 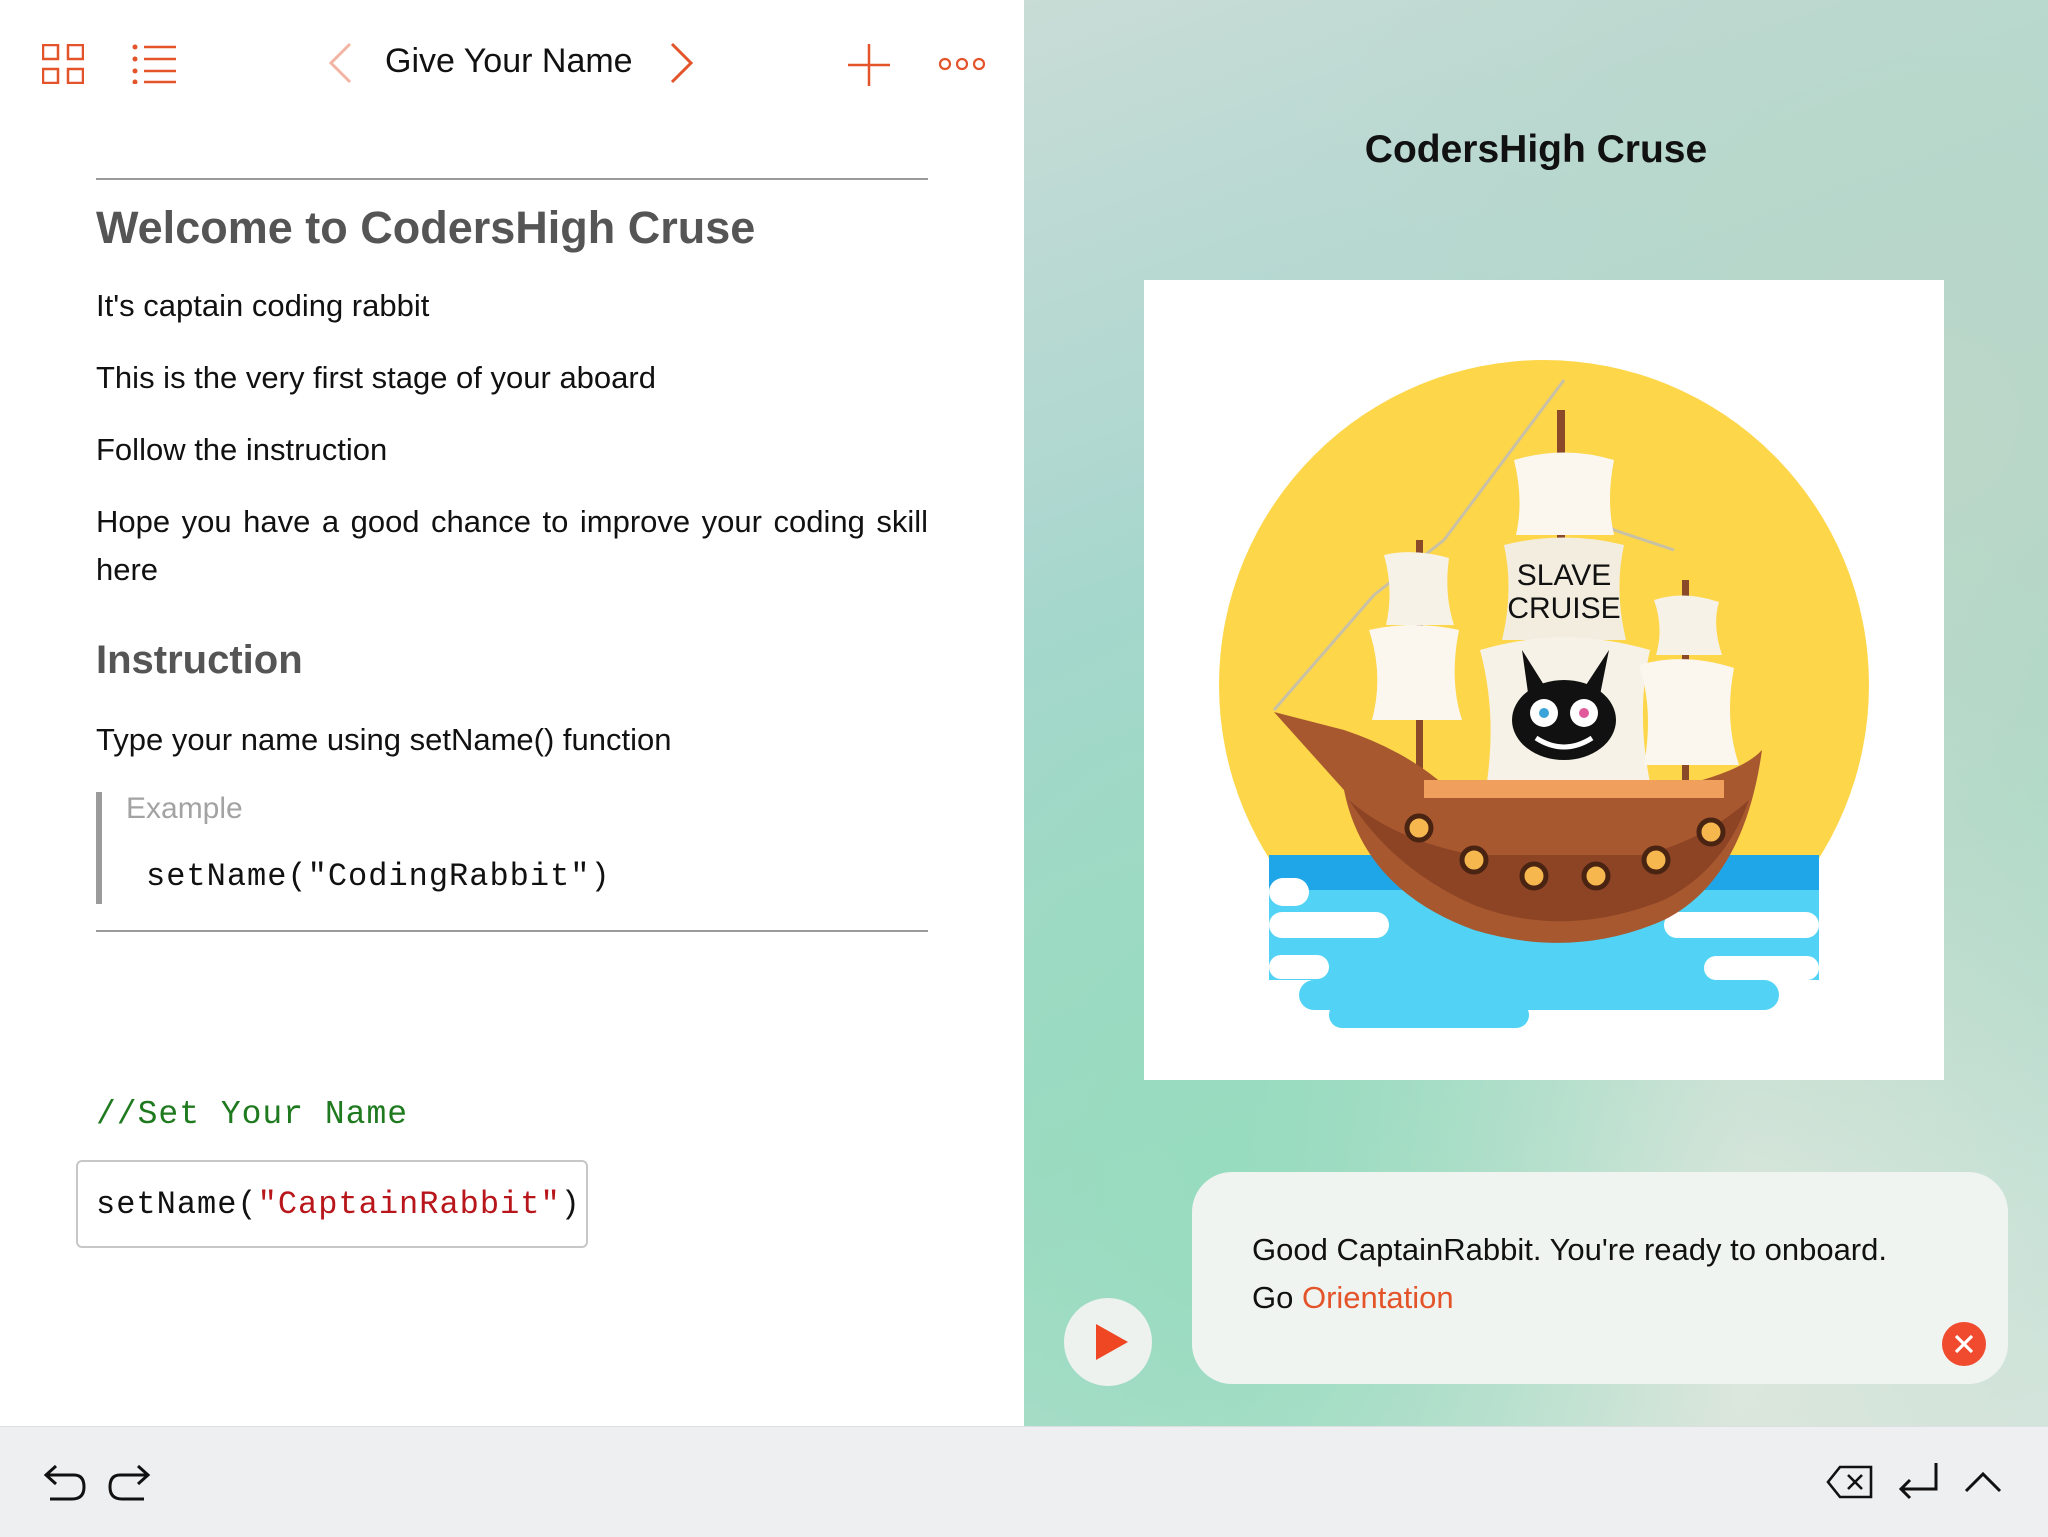 What do you see at coordinates (263, 305) in the screenshot?
I see `paragraph: It's captain coding rabbit` at bounding box center [263, 305].